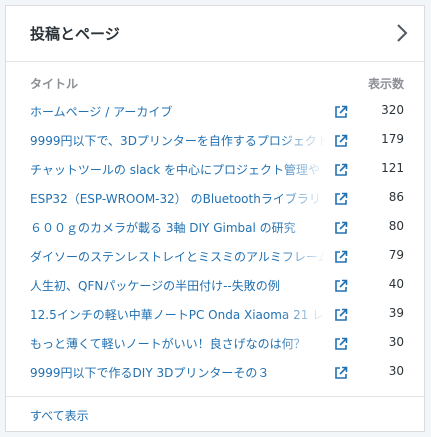 The width and height of the screenshot is (431, 437). Describe the element at coordinates (178, 169) in the screenshot. I see `post-title-link: チャットツールの slack を中心にプロジェクト管理や` at that location.